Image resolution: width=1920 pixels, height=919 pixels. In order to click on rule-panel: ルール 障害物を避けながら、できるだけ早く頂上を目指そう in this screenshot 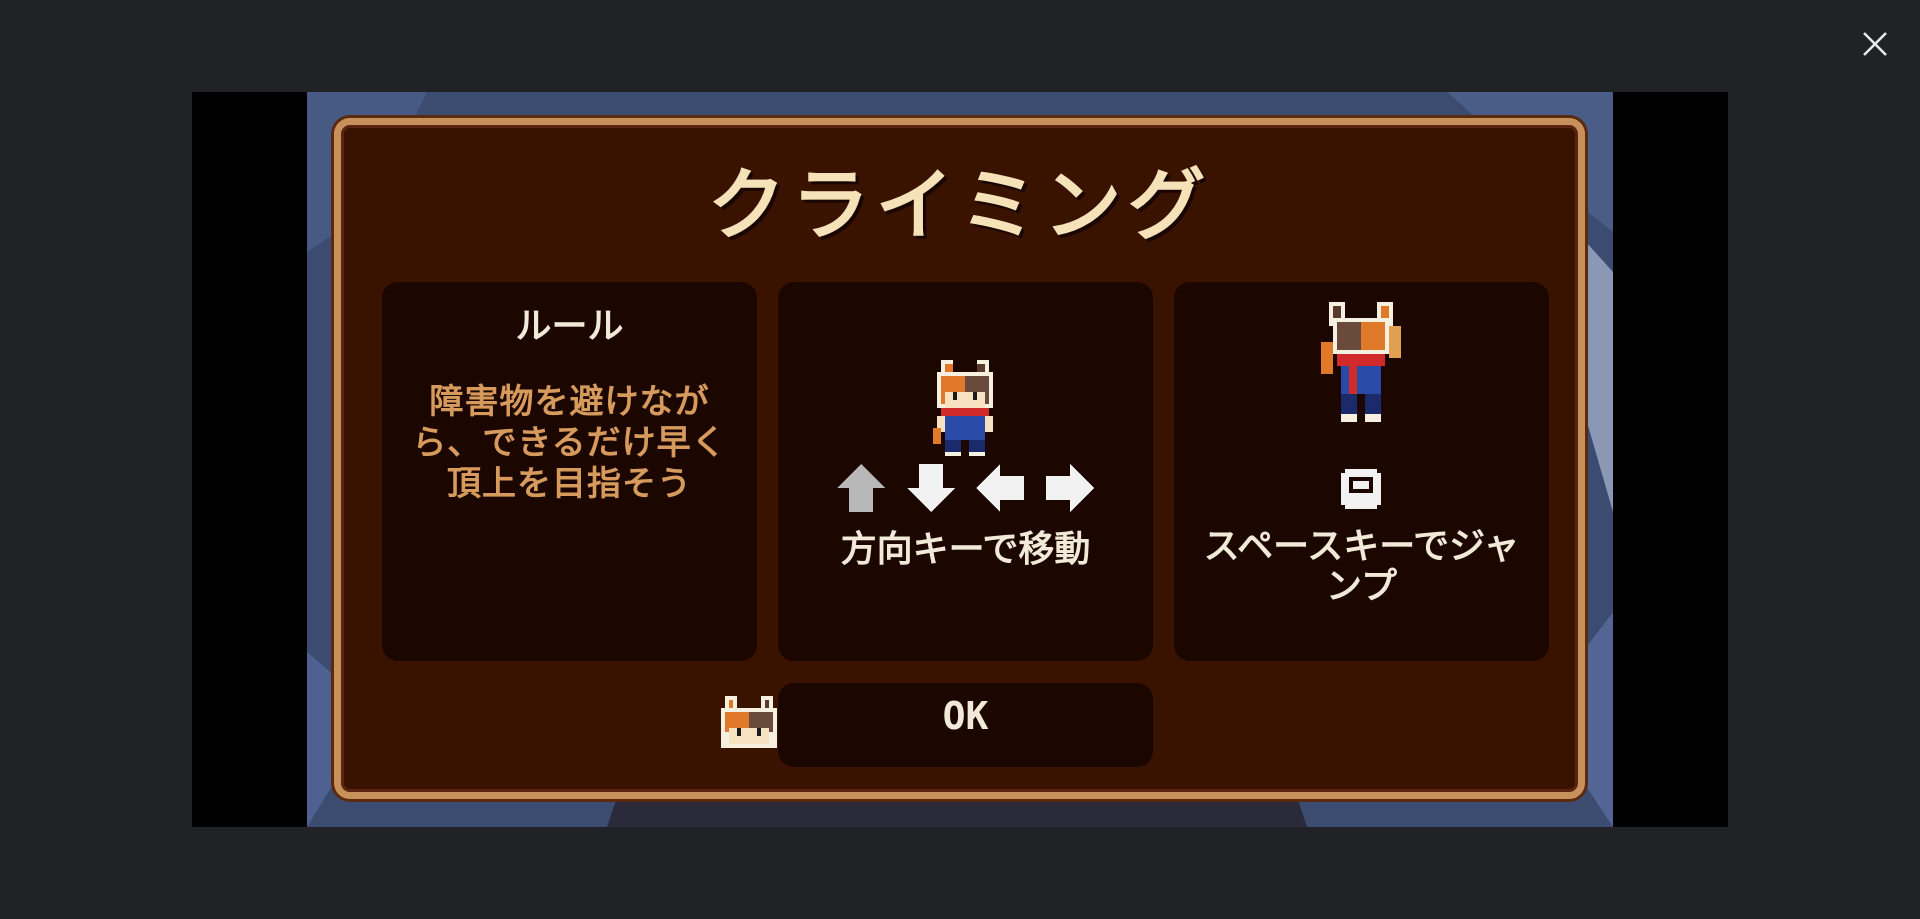, I will do `click(569, 471)`.